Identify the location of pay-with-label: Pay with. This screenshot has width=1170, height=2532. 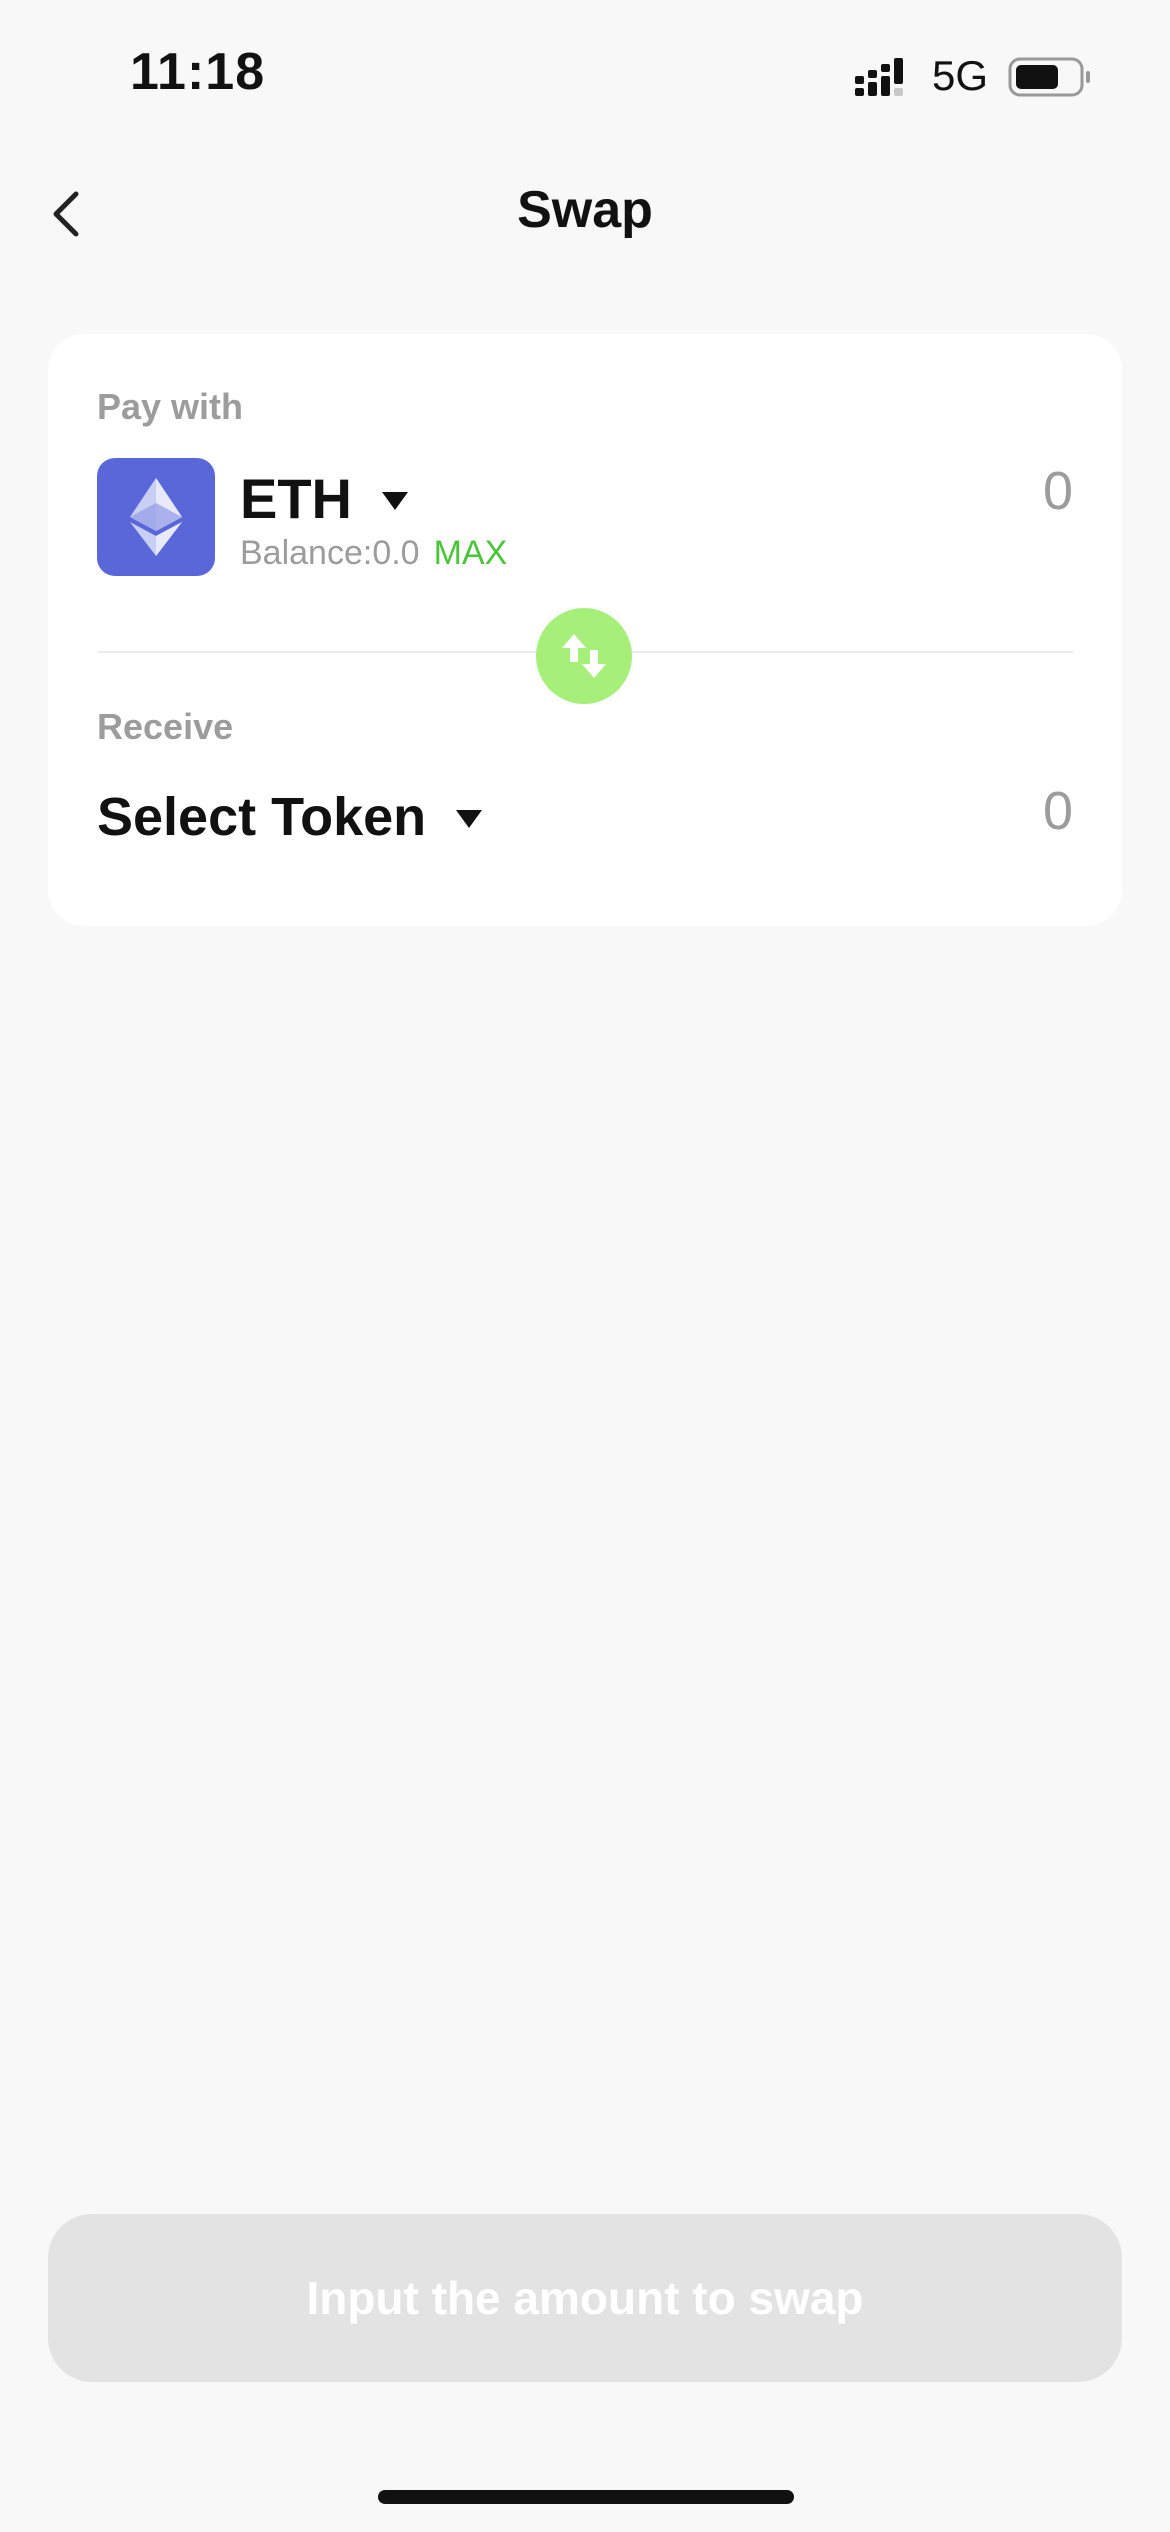
(170, 406).